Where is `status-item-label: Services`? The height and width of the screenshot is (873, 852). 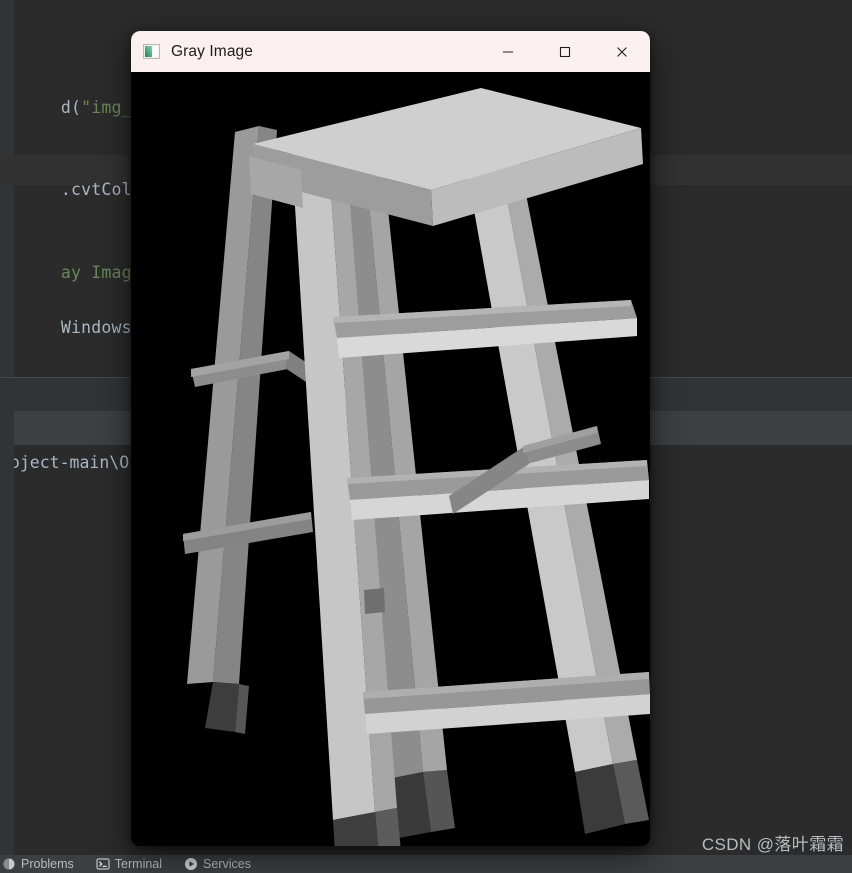
status-item-label: Services is located at coordinates (227, 864).